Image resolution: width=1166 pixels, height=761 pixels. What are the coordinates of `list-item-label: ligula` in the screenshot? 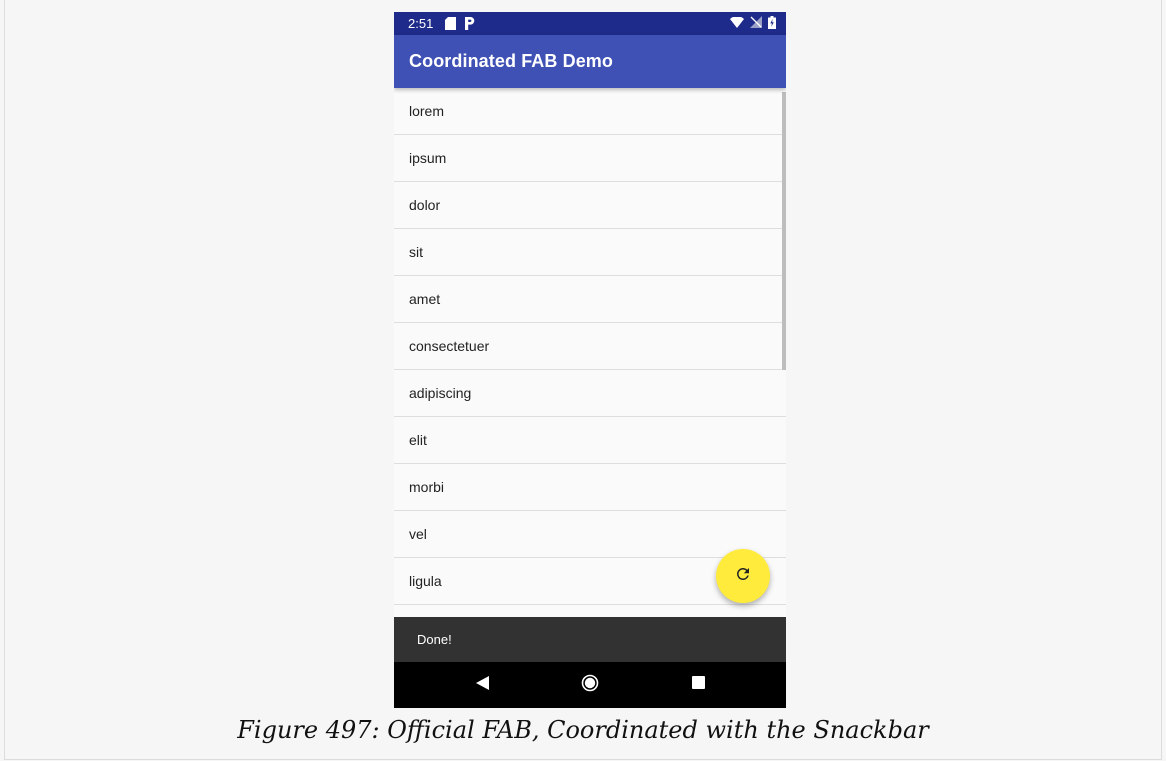 It's located at (425, 581).